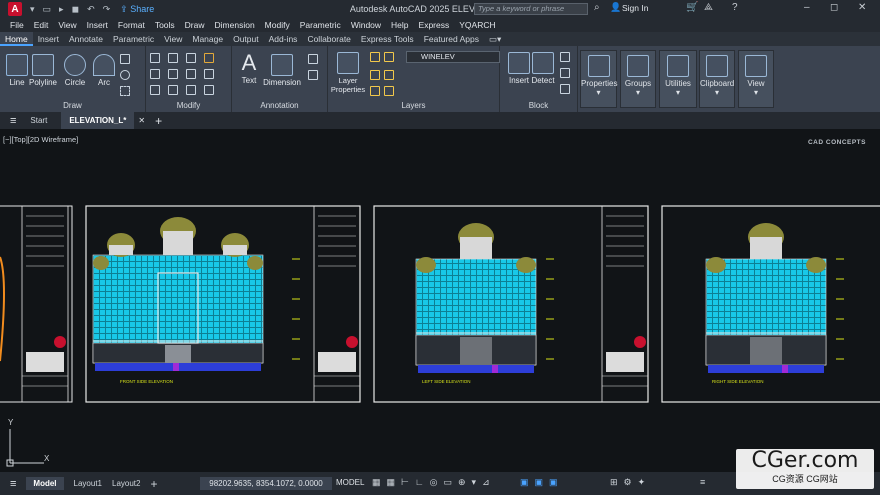 This screenshot has height=495, width=880. What do you see at coordinates (173, 90) in the screenshot?
I see `scale-icon` at bounding box center [173, 90].